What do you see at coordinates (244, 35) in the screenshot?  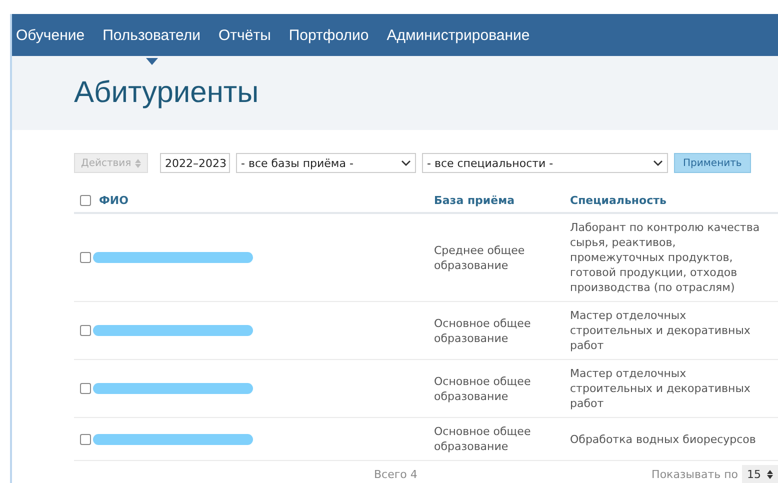 I see `nav-tab: Отчёты` at bounding box center [244, 35].